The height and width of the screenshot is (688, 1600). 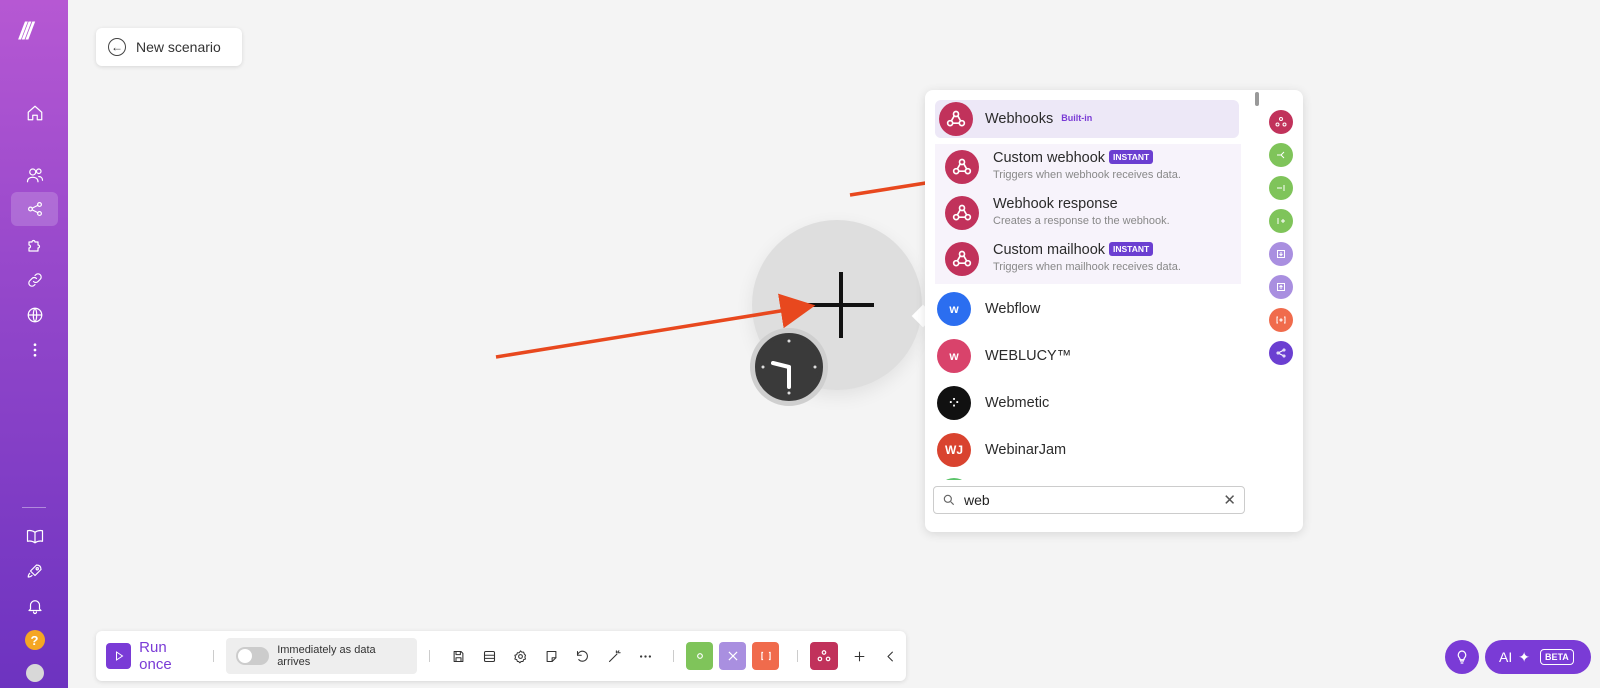 What do you see at coordinates (582, 656) in the screenshot?
I see `undo-icon` at bounding box center [582, 656].